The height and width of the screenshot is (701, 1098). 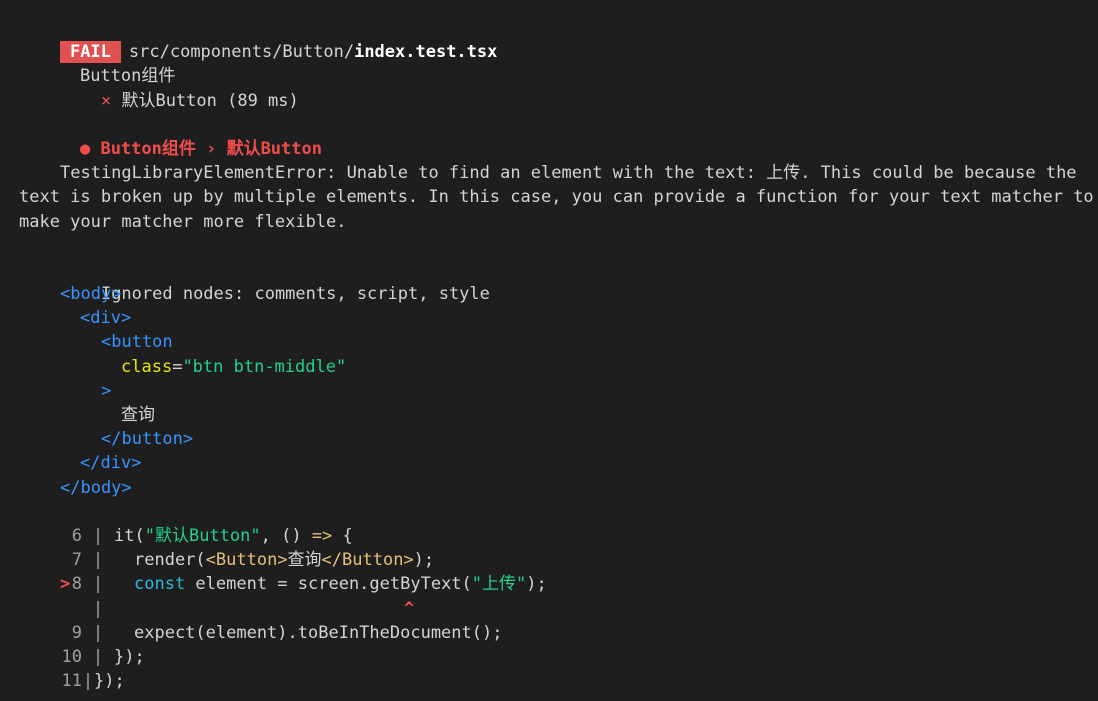 What do you see at coordinates (549, 463) in the screenshot?
I see `dom-div-close: </div>` at bounding box center [549, 463].